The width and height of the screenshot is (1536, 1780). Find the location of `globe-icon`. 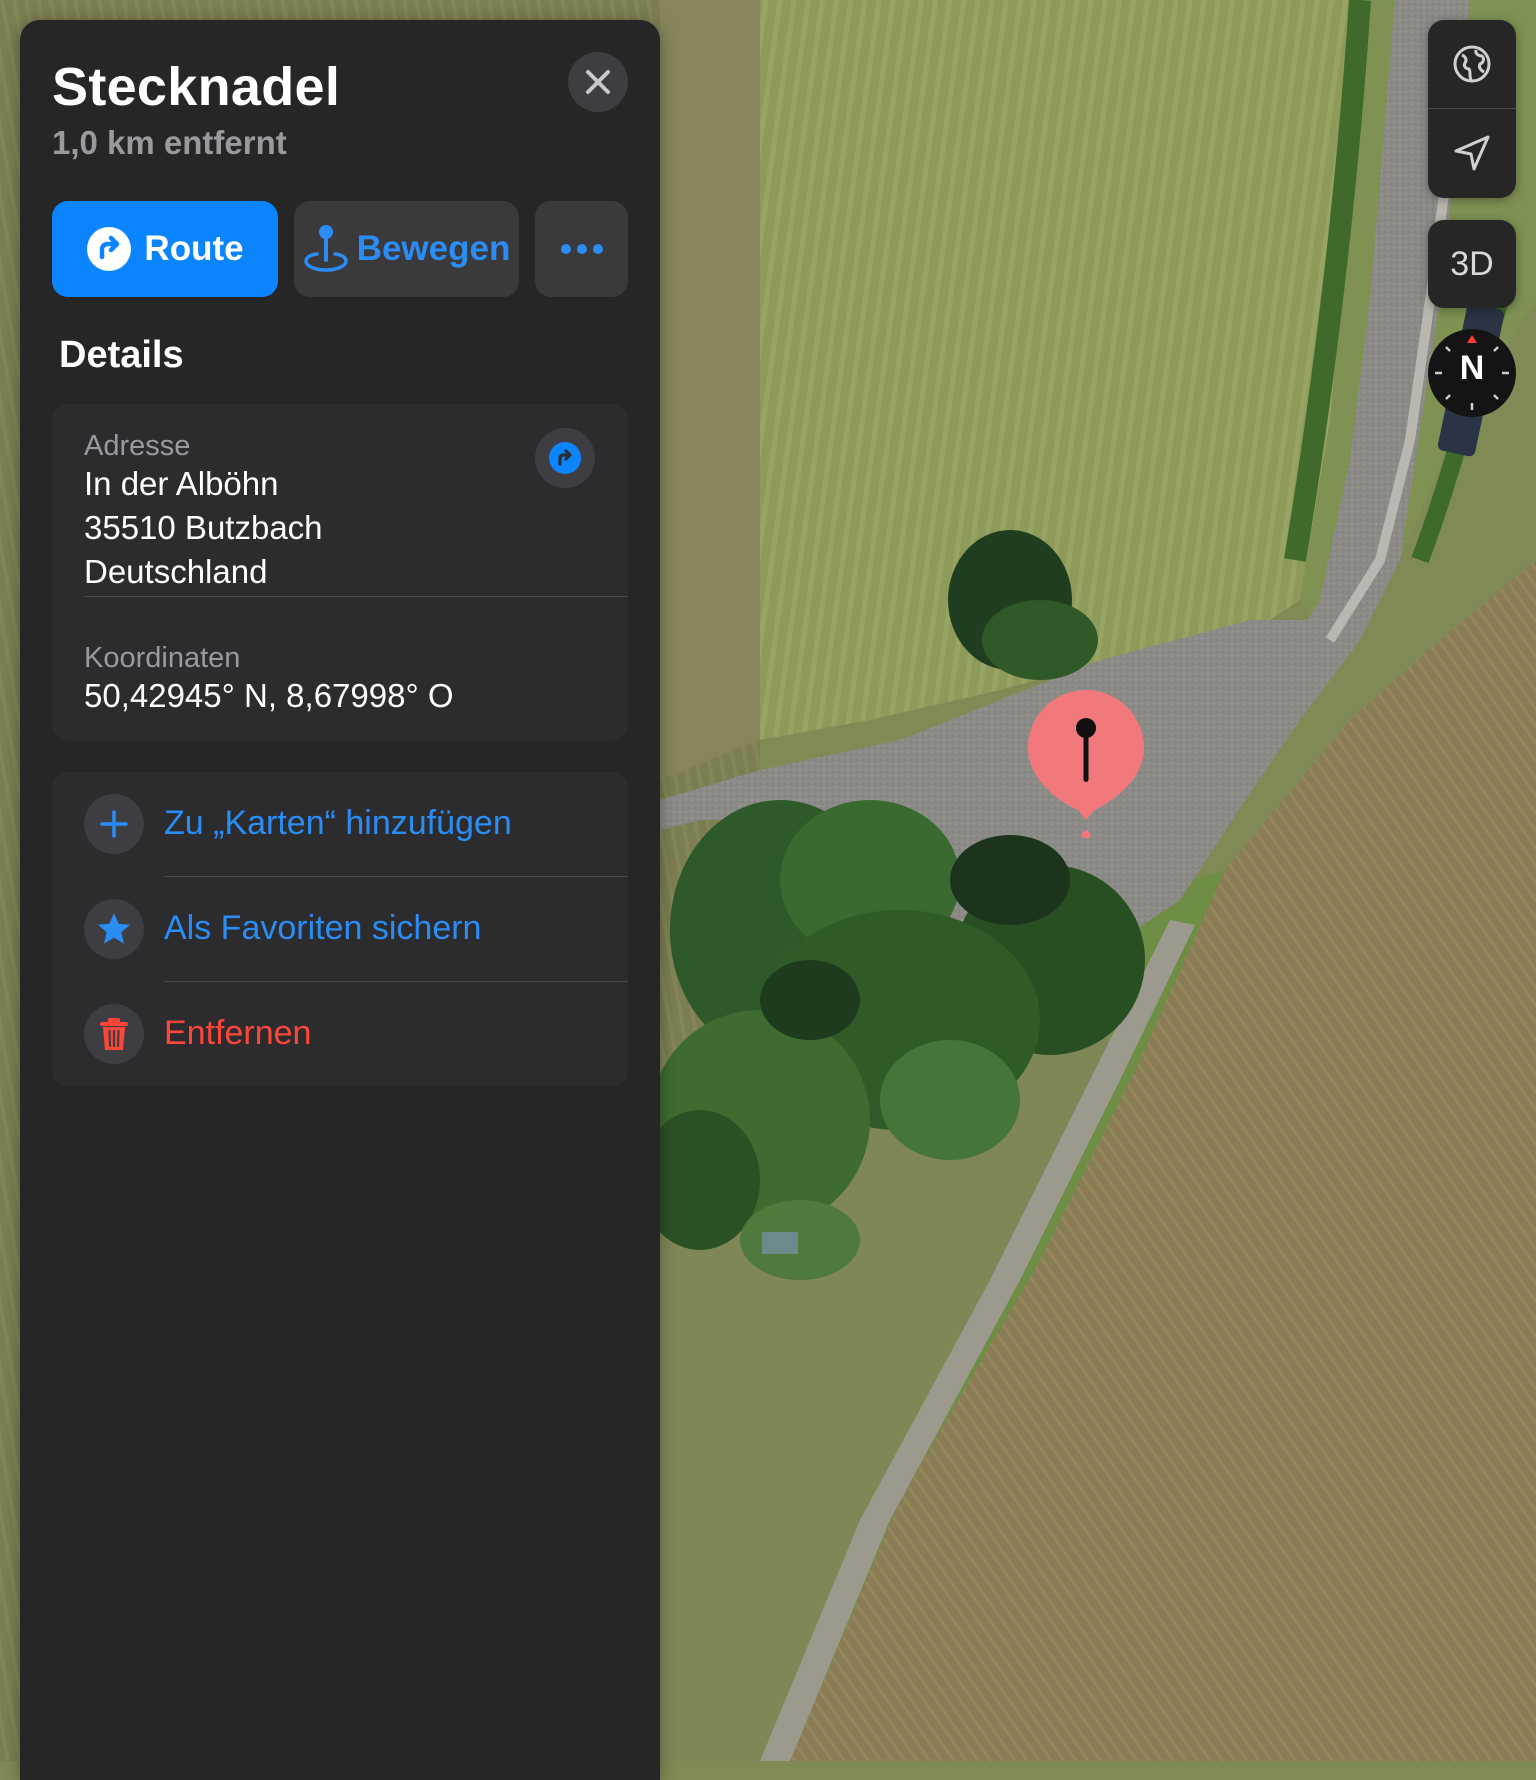

globe-icon is located at coordinates (1472, 64).